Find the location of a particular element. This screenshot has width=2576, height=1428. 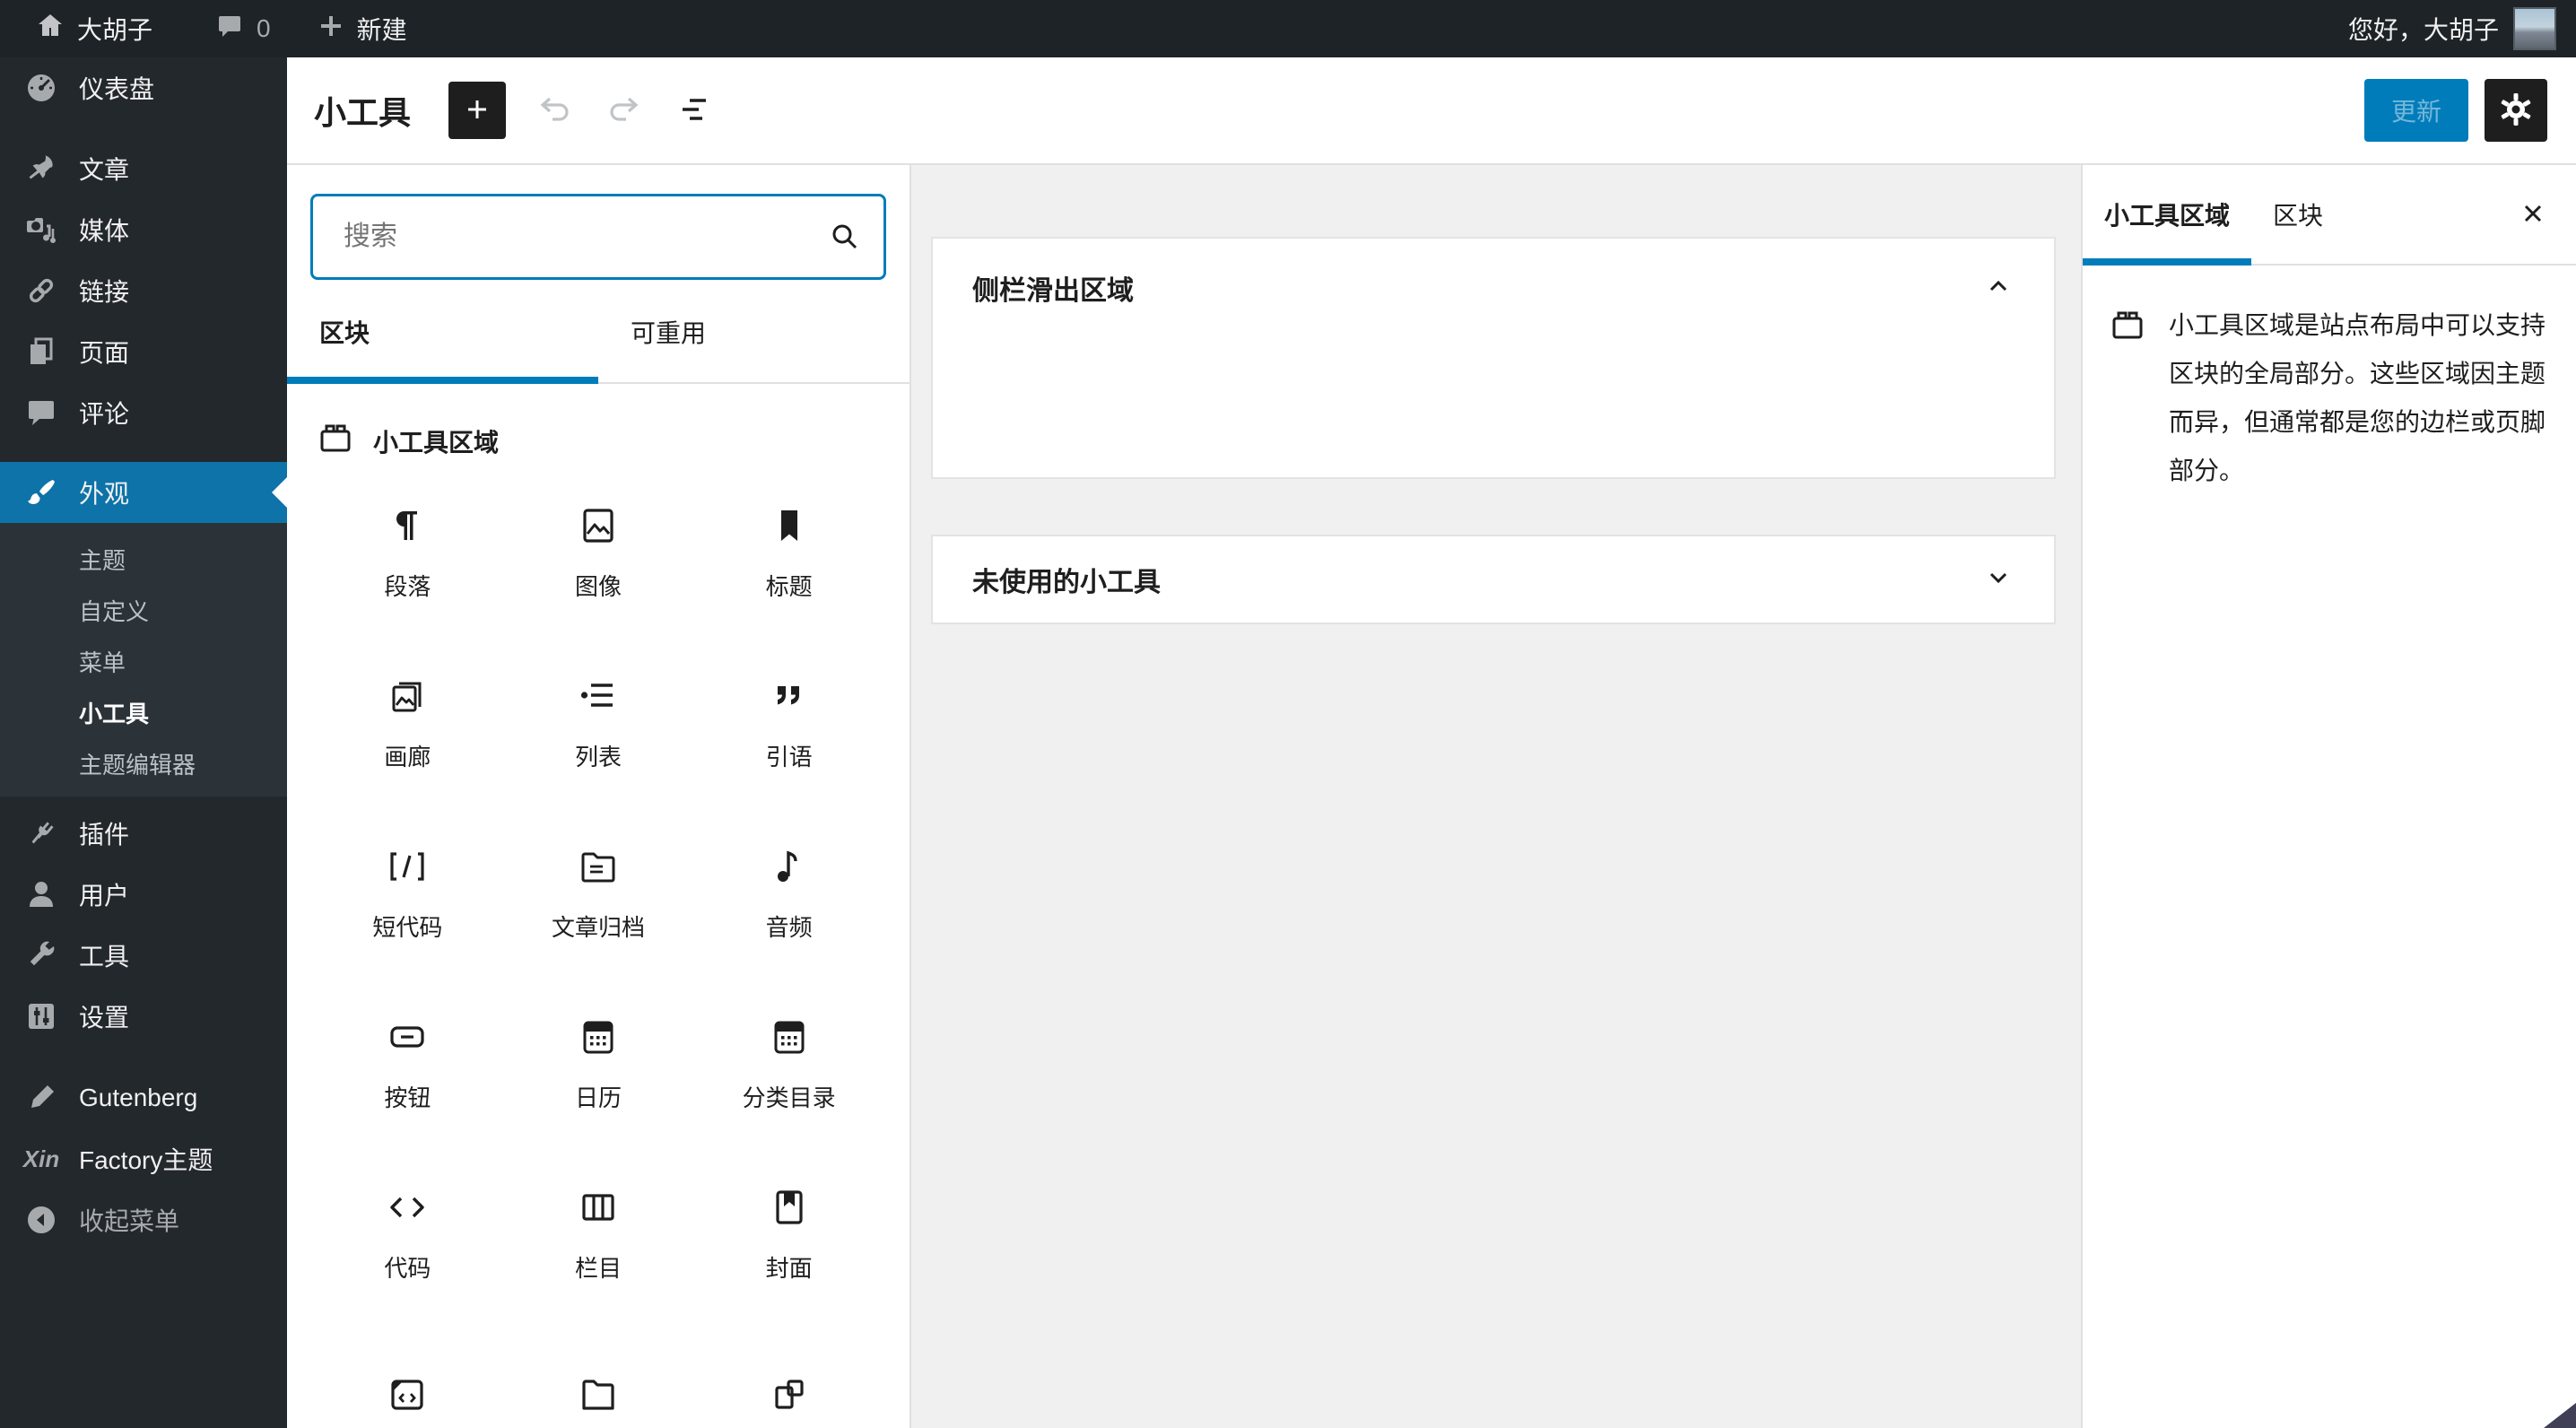

close-settings-button is located at coordinates (2533, 214).